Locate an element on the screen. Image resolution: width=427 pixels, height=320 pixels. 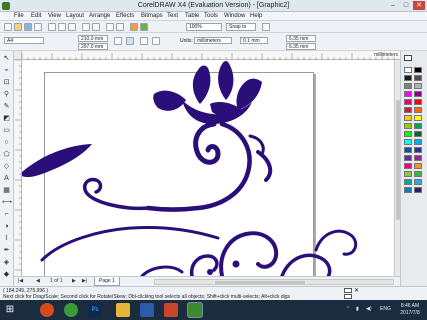
outline-pen-tool-icon: ✒ is located at coordinates (6, 250).